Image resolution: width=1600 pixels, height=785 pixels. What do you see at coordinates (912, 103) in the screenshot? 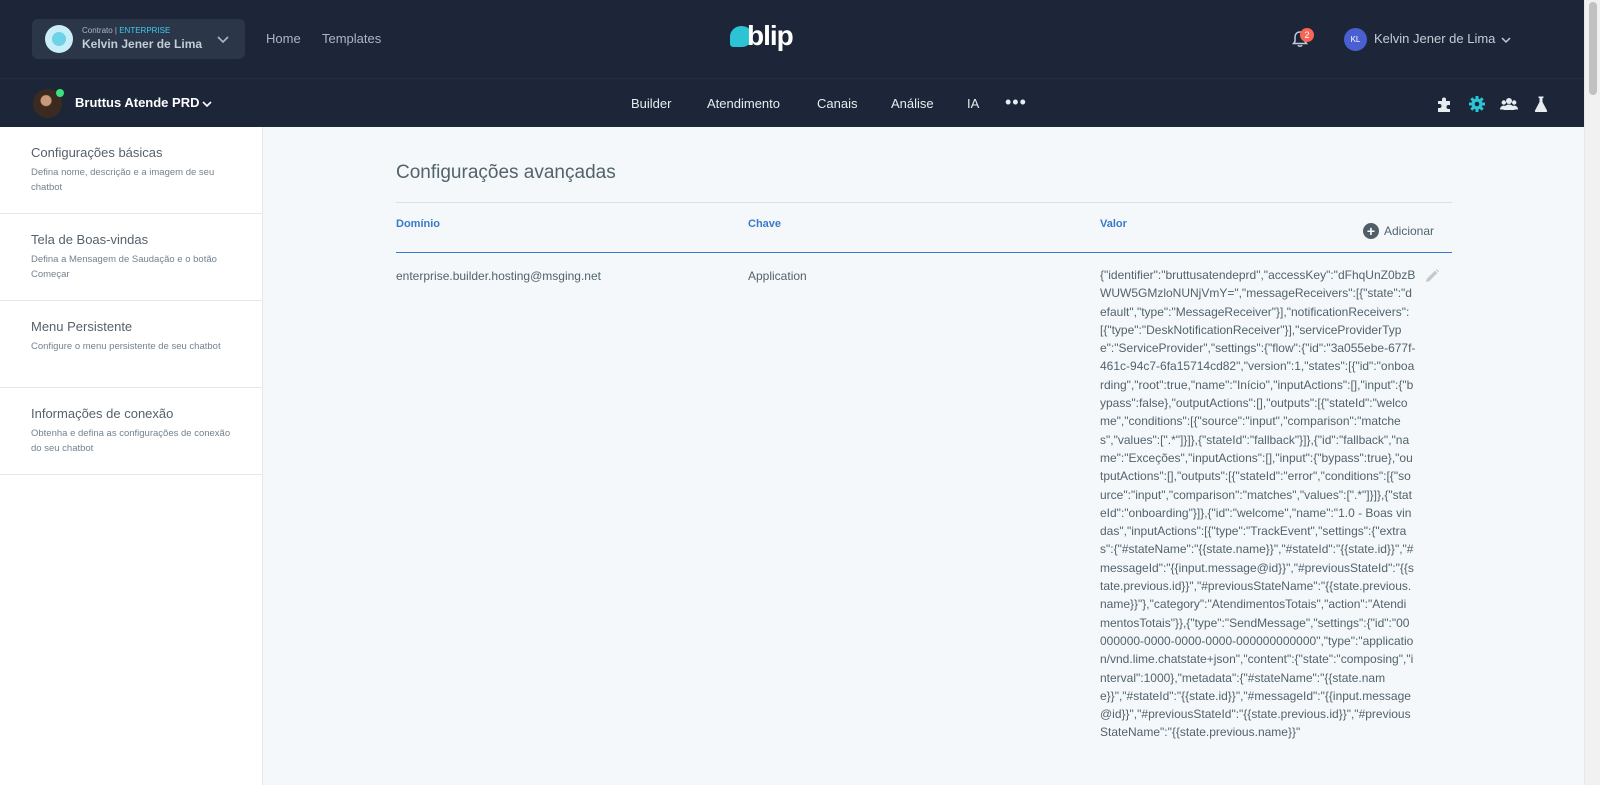
I see `nav-analise: Análise` at bounding box center [912, 103].